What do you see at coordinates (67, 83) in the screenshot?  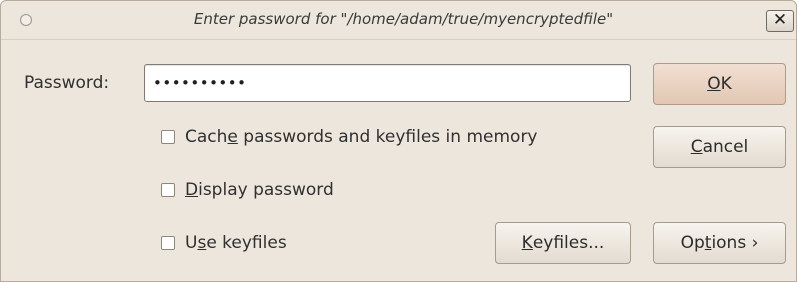 I see `password-label: Password:` at bounding box center [67, 83].